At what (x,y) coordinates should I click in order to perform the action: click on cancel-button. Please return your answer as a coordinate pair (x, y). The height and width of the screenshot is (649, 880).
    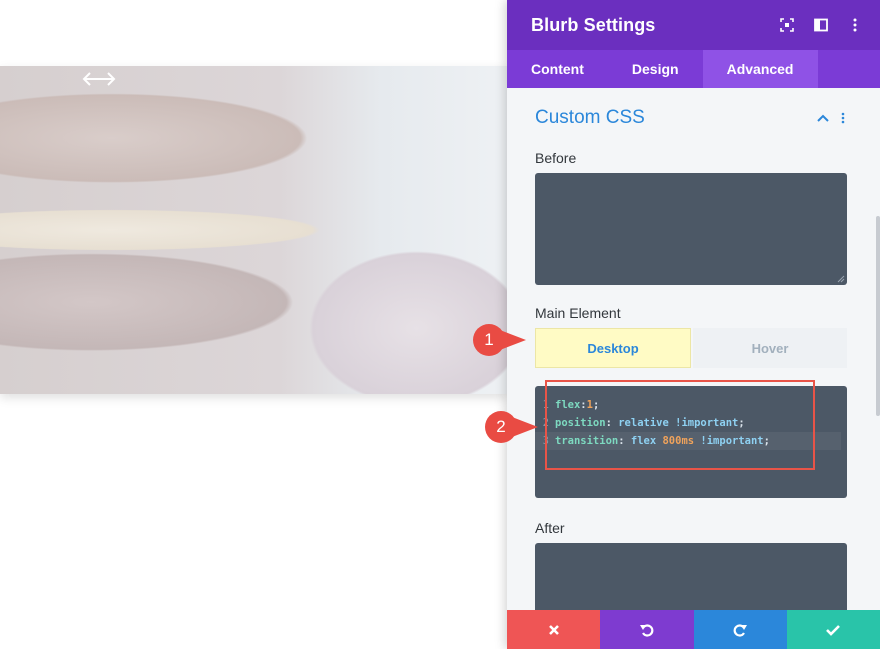
    Looking at the image, I should click on (554, 629).